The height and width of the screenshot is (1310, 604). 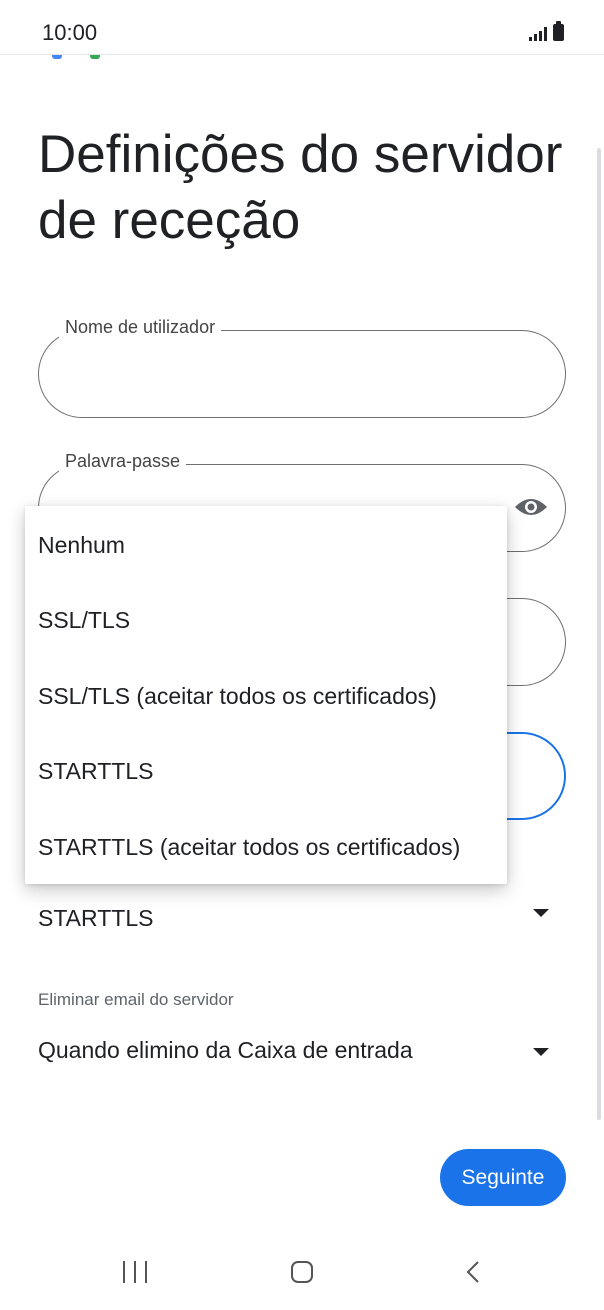 I want to click on recent-apps-icon, so click(x=135, y=1272).